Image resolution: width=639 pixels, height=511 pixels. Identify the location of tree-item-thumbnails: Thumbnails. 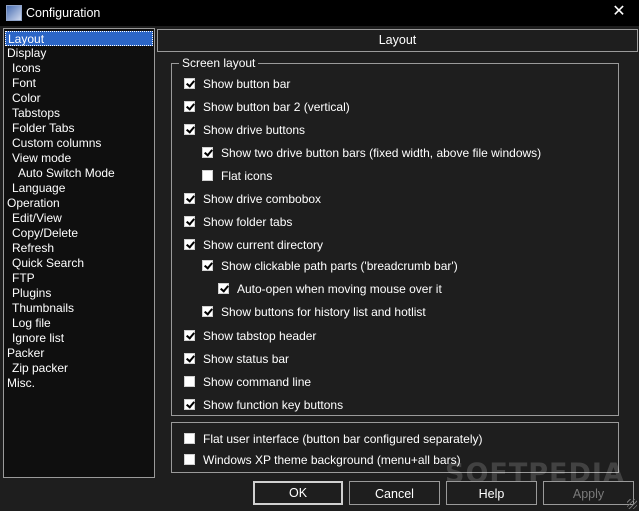
(43, 308).